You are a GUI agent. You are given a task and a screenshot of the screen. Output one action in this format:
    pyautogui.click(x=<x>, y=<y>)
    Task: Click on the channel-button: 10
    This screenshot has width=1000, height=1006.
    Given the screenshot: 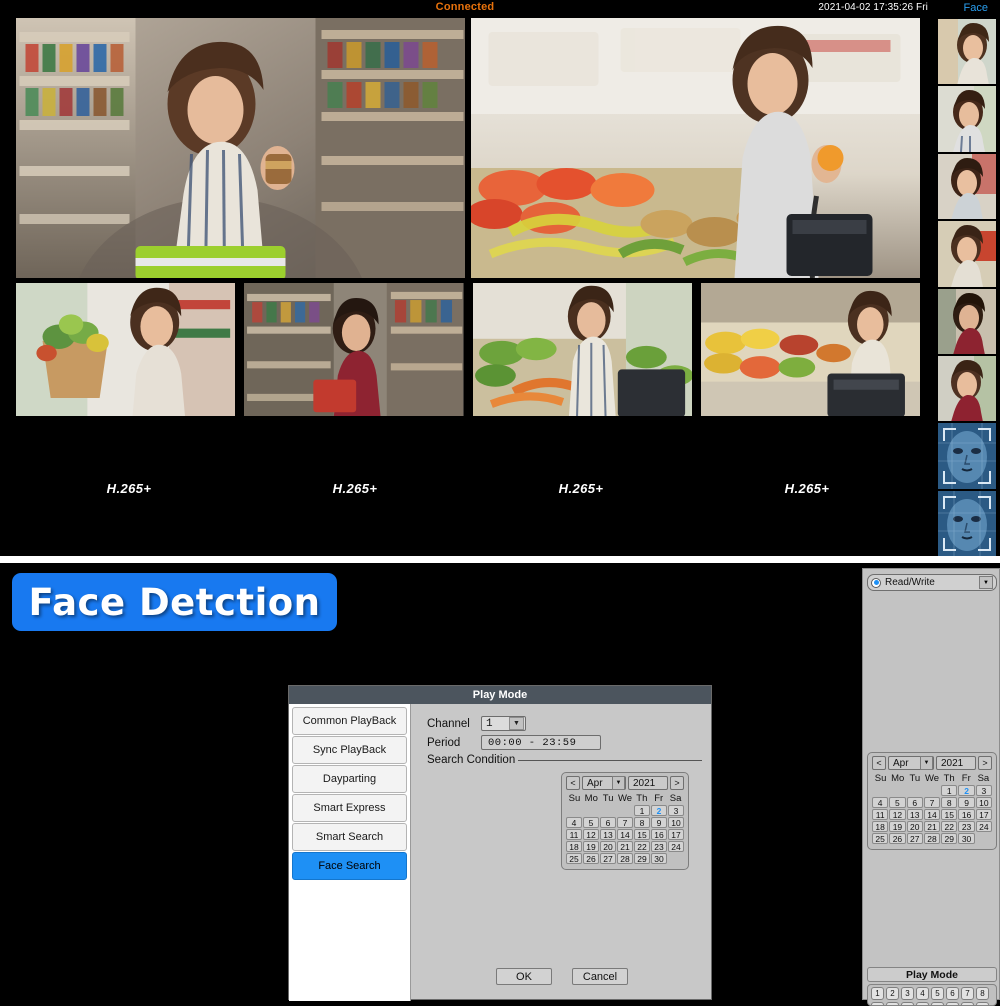 What is the action you would take?
    pyautogui.click(x=892, y=1003)
    